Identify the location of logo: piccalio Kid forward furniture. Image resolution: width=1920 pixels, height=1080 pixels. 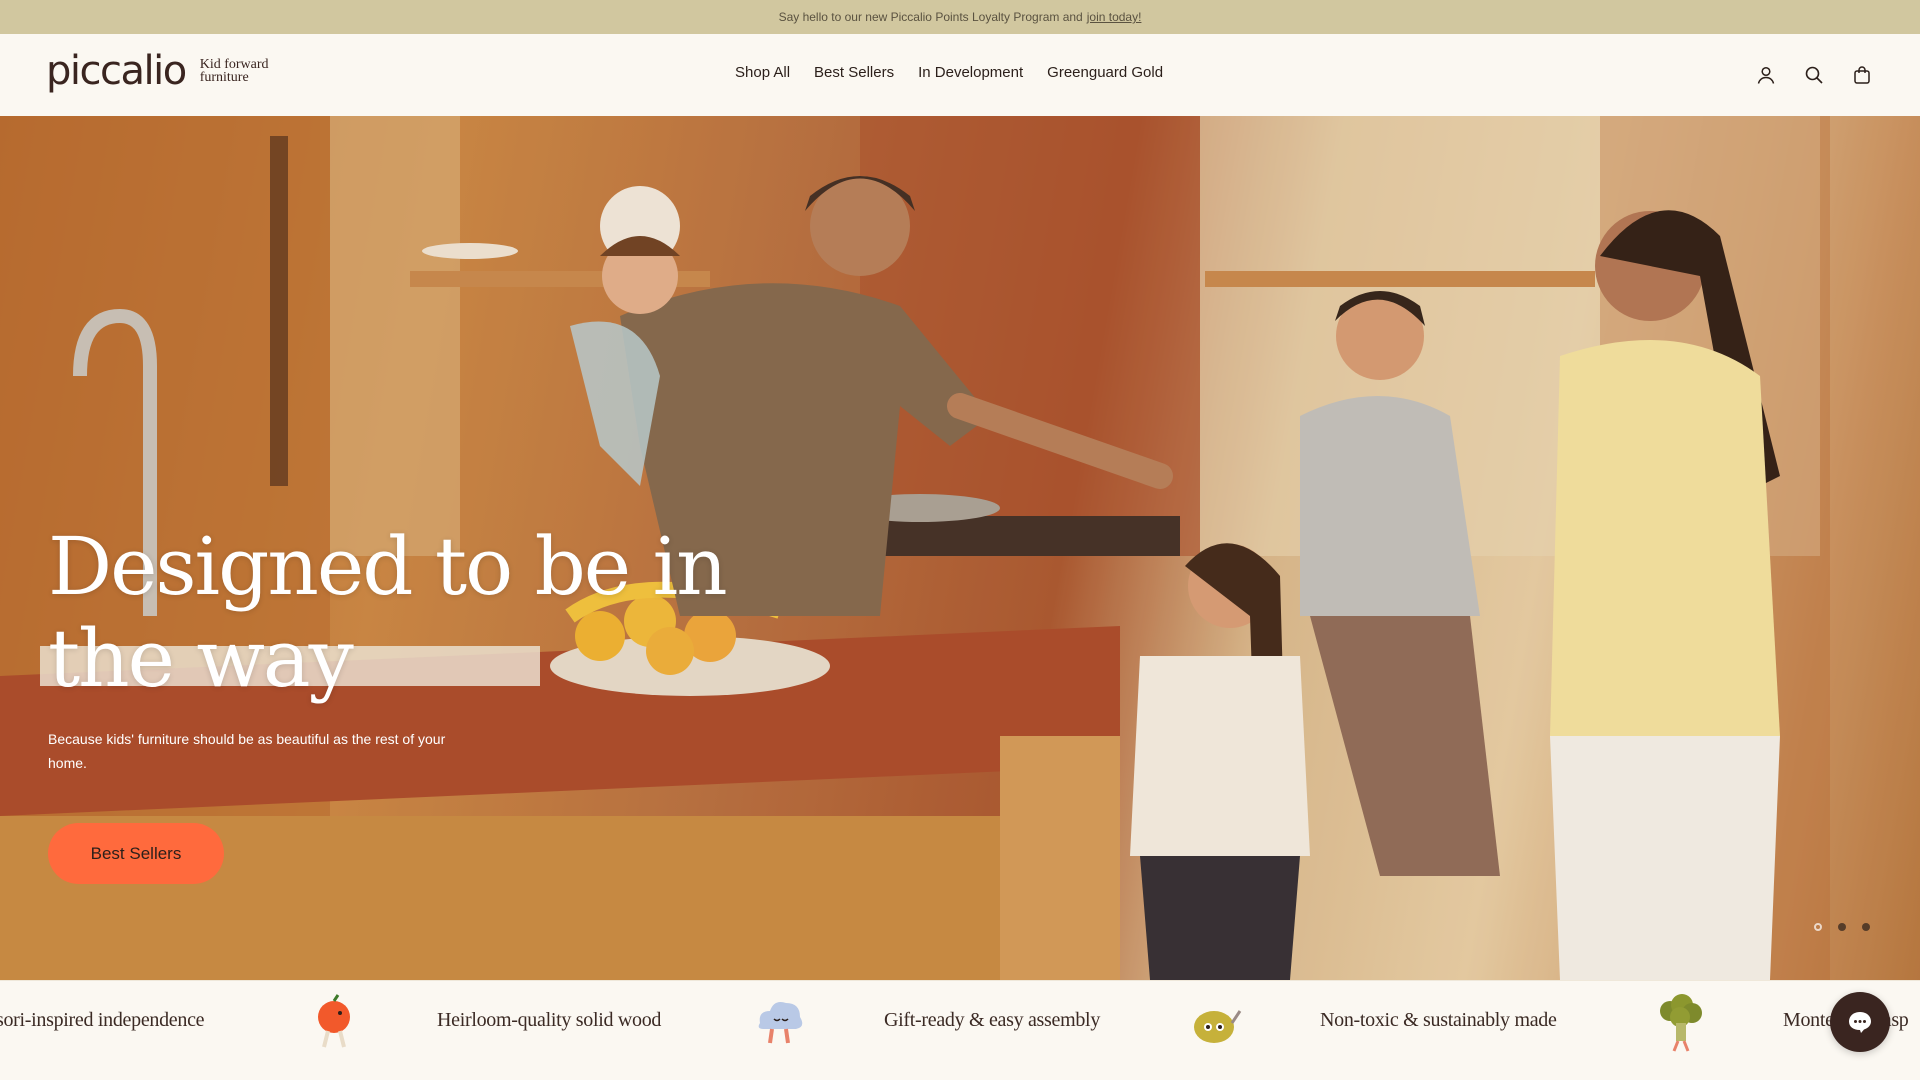
(157, 71).